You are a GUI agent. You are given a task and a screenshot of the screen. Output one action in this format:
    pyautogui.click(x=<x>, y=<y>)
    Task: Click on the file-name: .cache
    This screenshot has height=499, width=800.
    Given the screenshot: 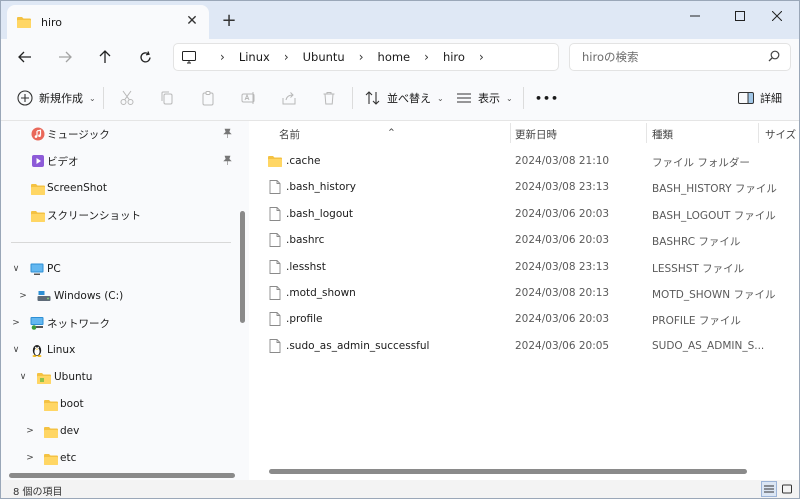 What is the action you would take?
    pyautogui.click(x=303, y=161)
    